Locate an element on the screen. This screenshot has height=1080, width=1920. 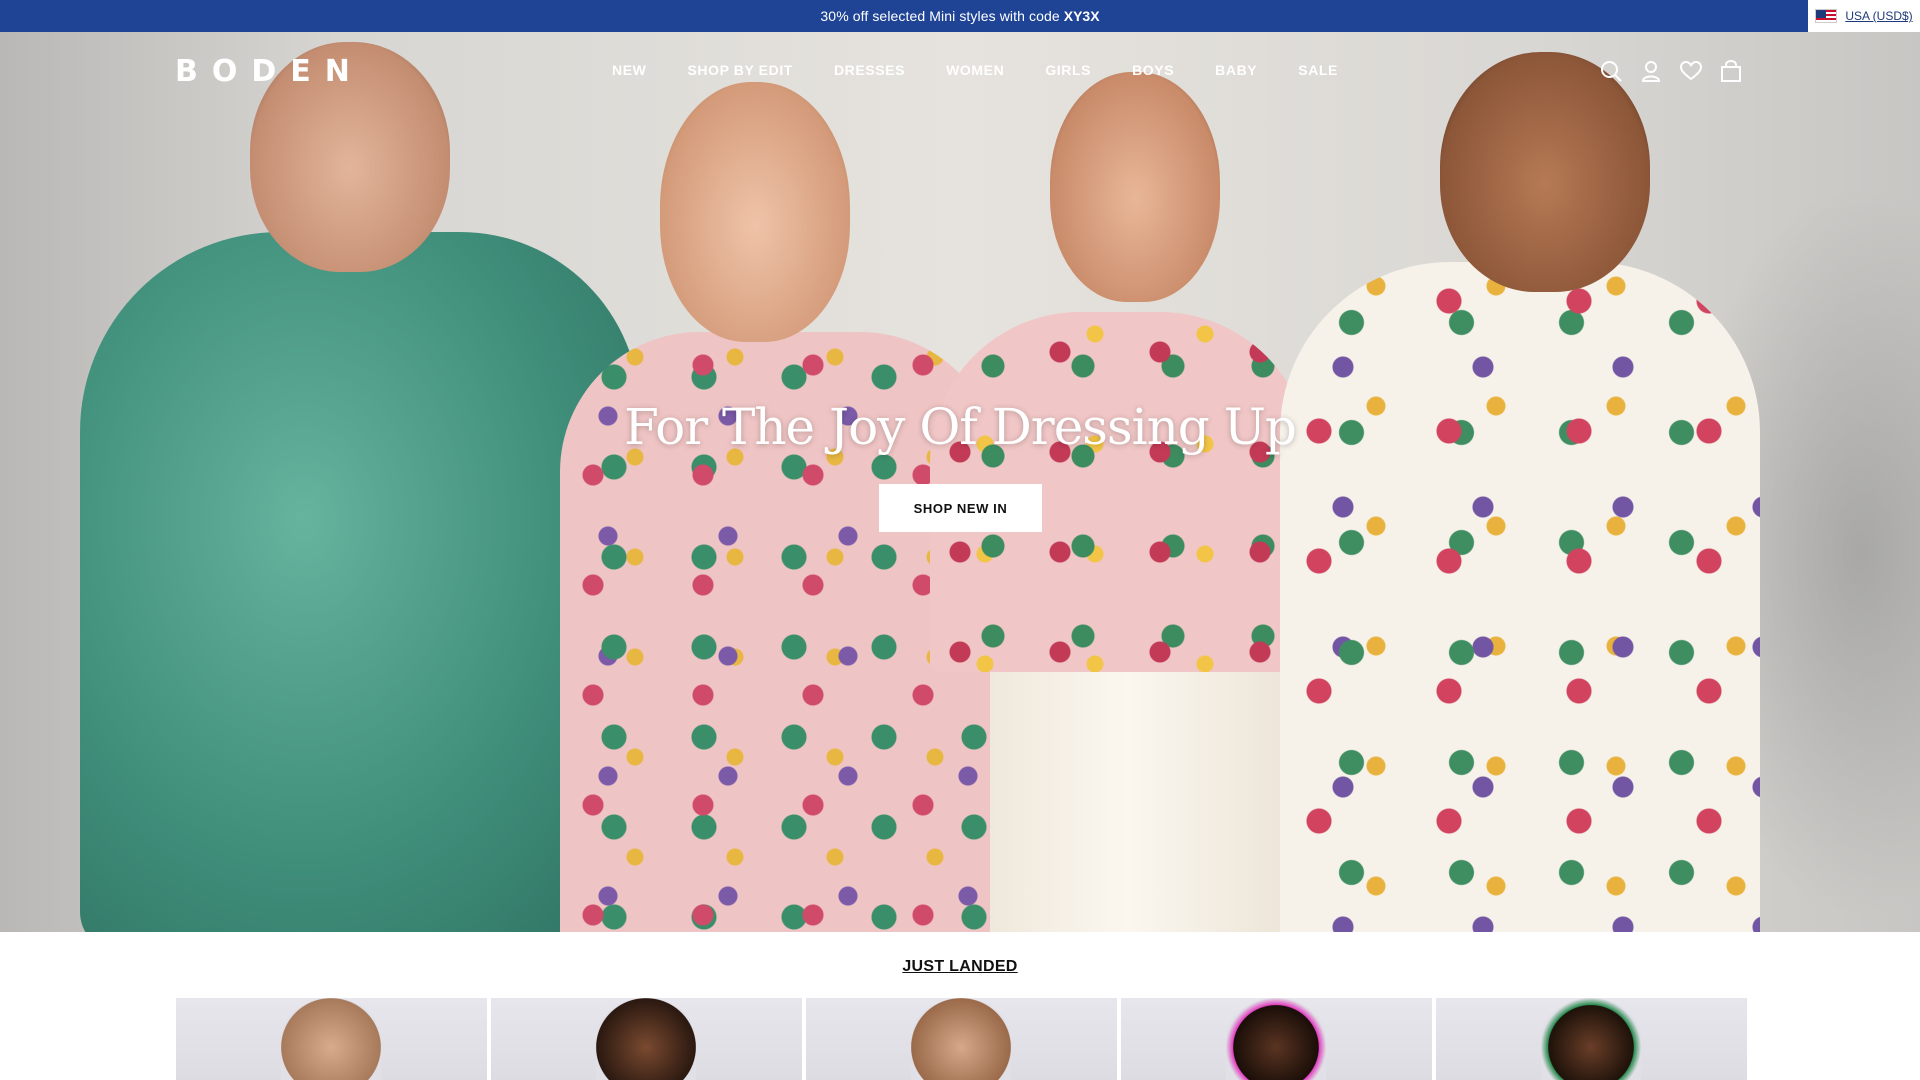
locale-label: USA (USD$) is located at coordinates (1878, 16).